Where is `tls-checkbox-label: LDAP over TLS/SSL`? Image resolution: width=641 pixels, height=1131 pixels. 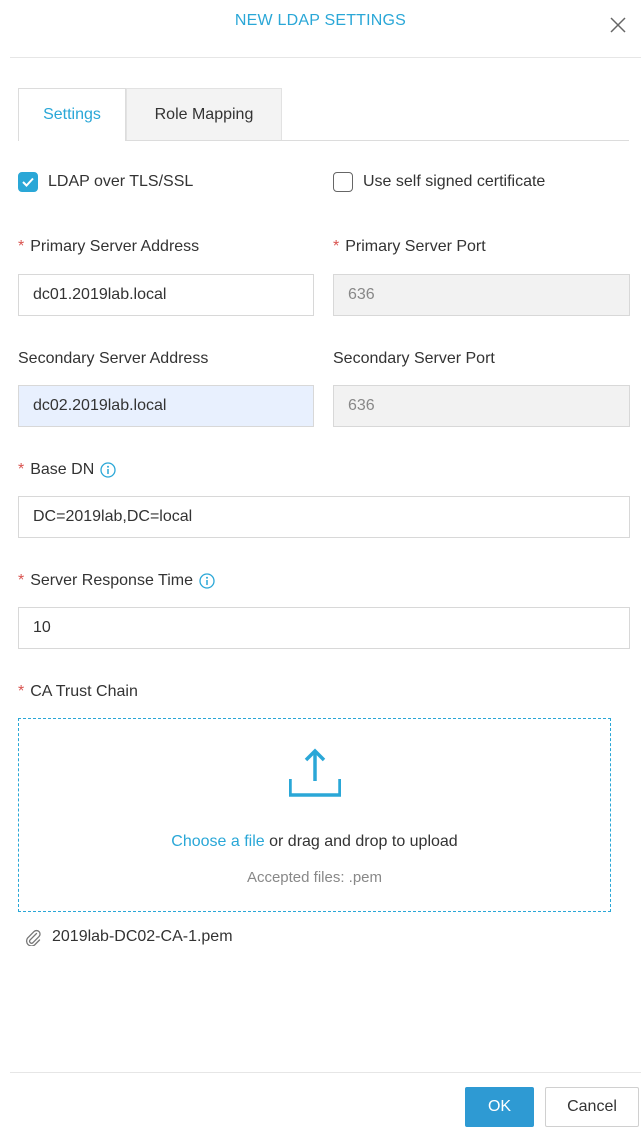
tls-checkbox-label: LDAP over TLS/SSL is located at coordinates (121, 181).